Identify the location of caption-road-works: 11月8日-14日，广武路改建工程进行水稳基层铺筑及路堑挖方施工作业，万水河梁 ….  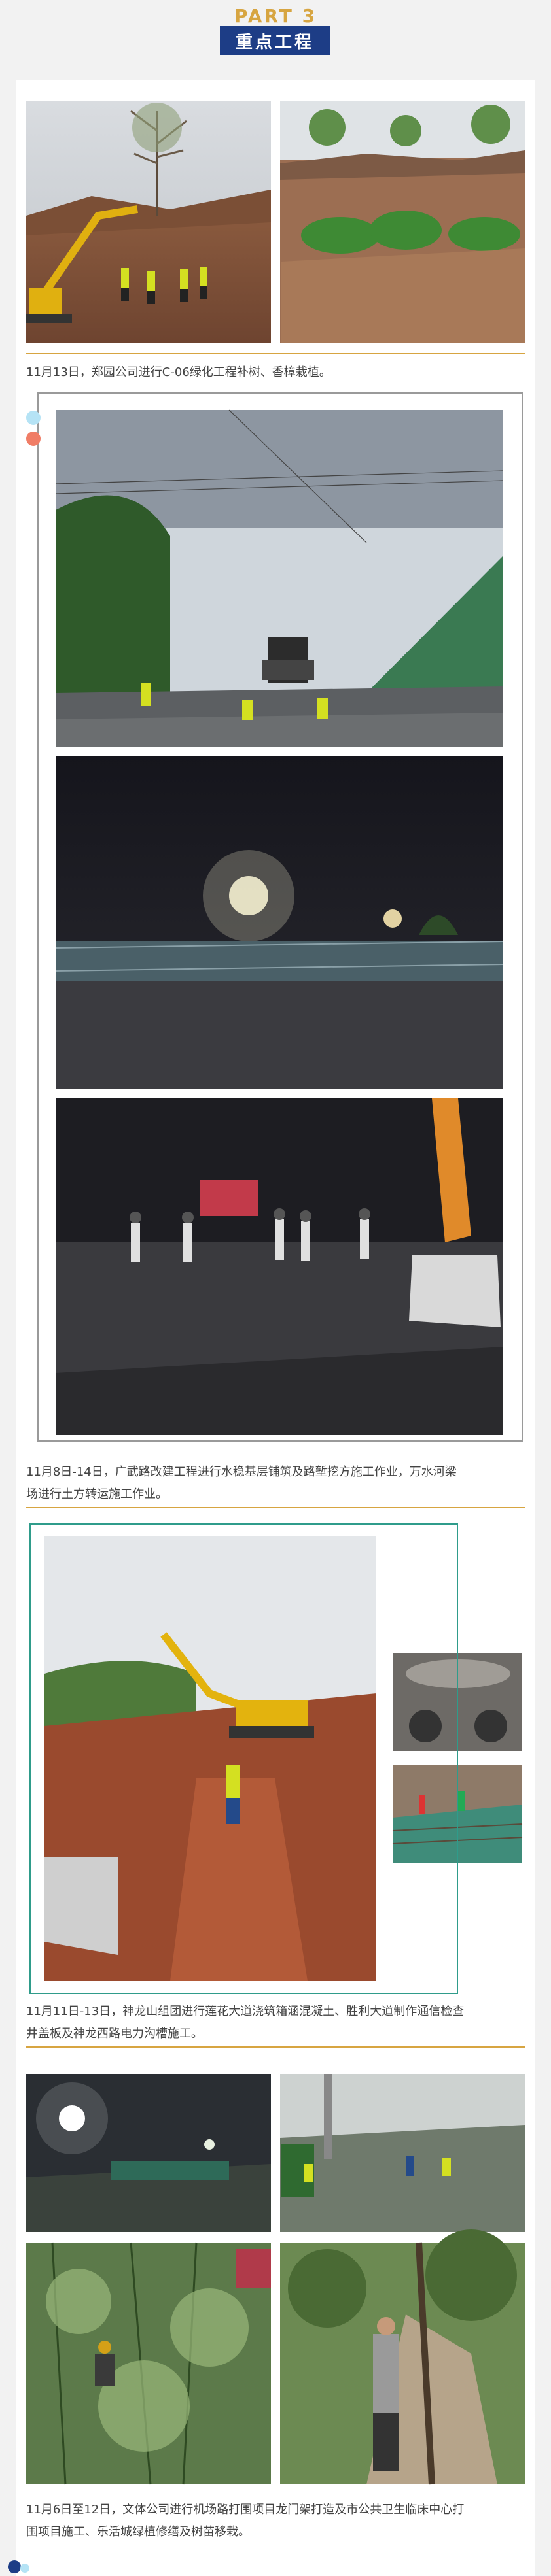
(275, 1483).